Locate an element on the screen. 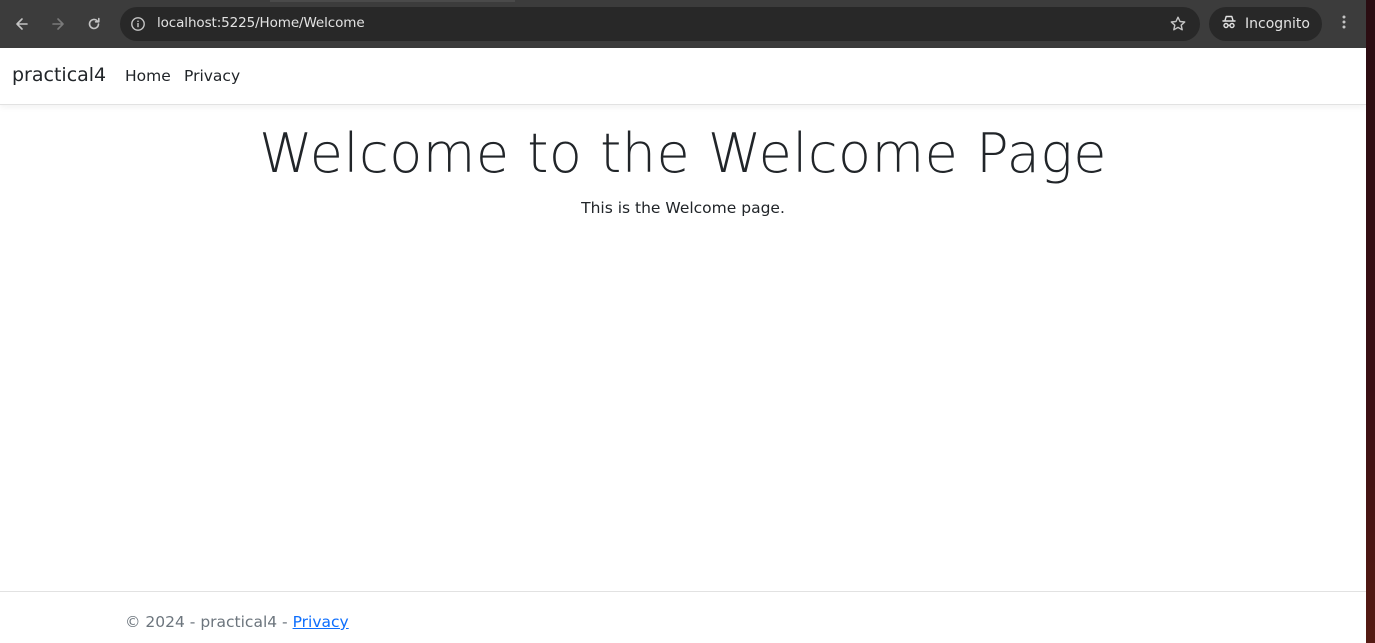 The image size is (1375, 643). footer-privacy-link: Privacy is located at coordinates (321, 622).